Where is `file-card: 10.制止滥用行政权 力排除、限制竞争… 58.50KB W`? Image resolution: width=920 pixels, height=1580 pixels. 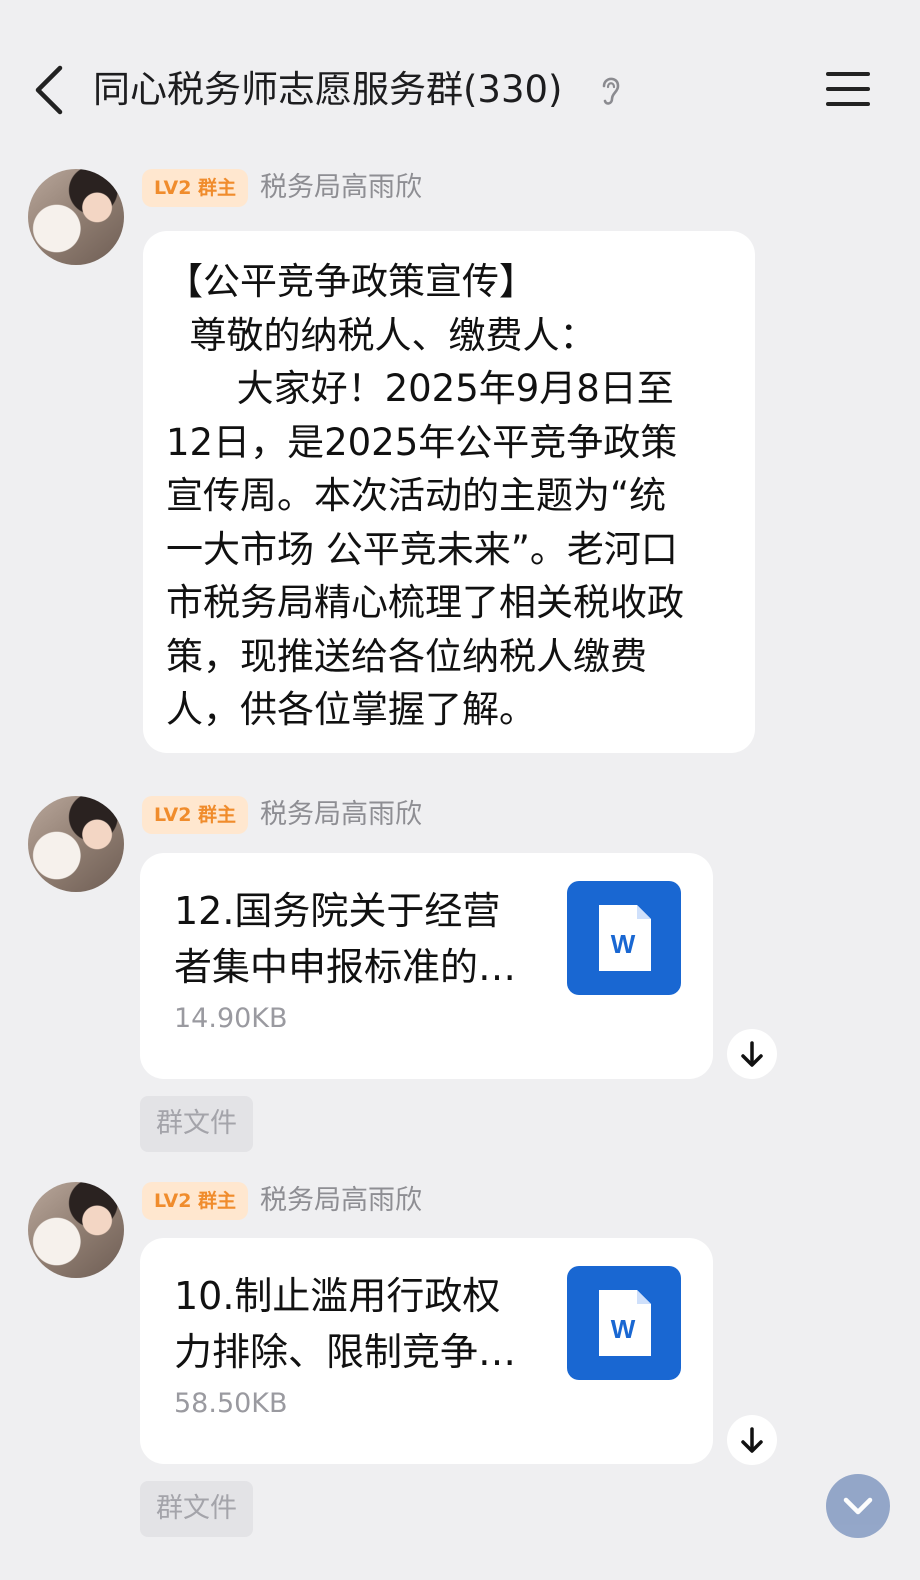
file-card: 10.制止滥用行政权 力排除、限制竞争… 58.50KB W is located at coordinates (426, 1351).